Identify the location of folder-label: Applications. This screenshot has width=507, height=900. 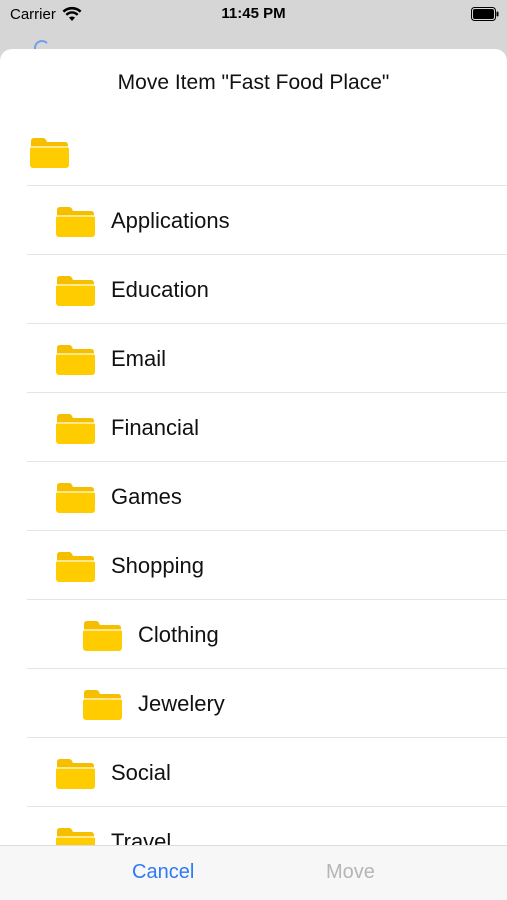
(170, 220).